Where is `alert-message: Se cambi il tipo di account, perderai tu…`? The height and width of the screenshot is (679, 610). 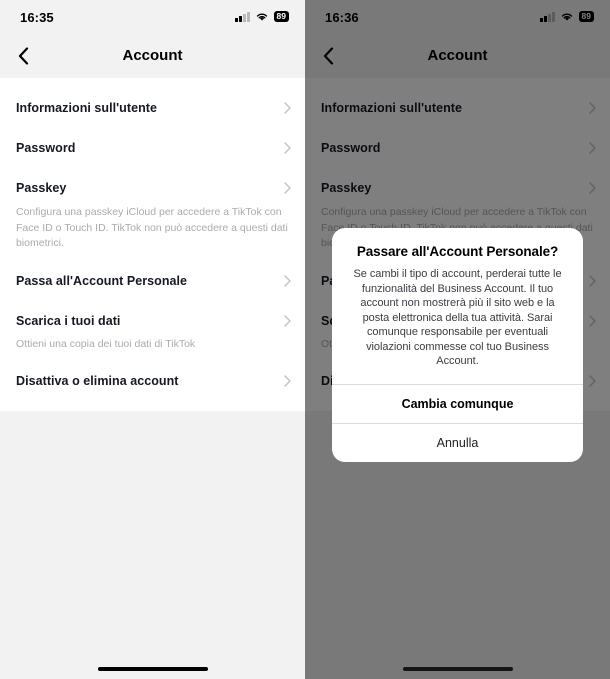
alert-message: Se cambi il tipo di account, perderai tu… is located at coordinates (457, 317).